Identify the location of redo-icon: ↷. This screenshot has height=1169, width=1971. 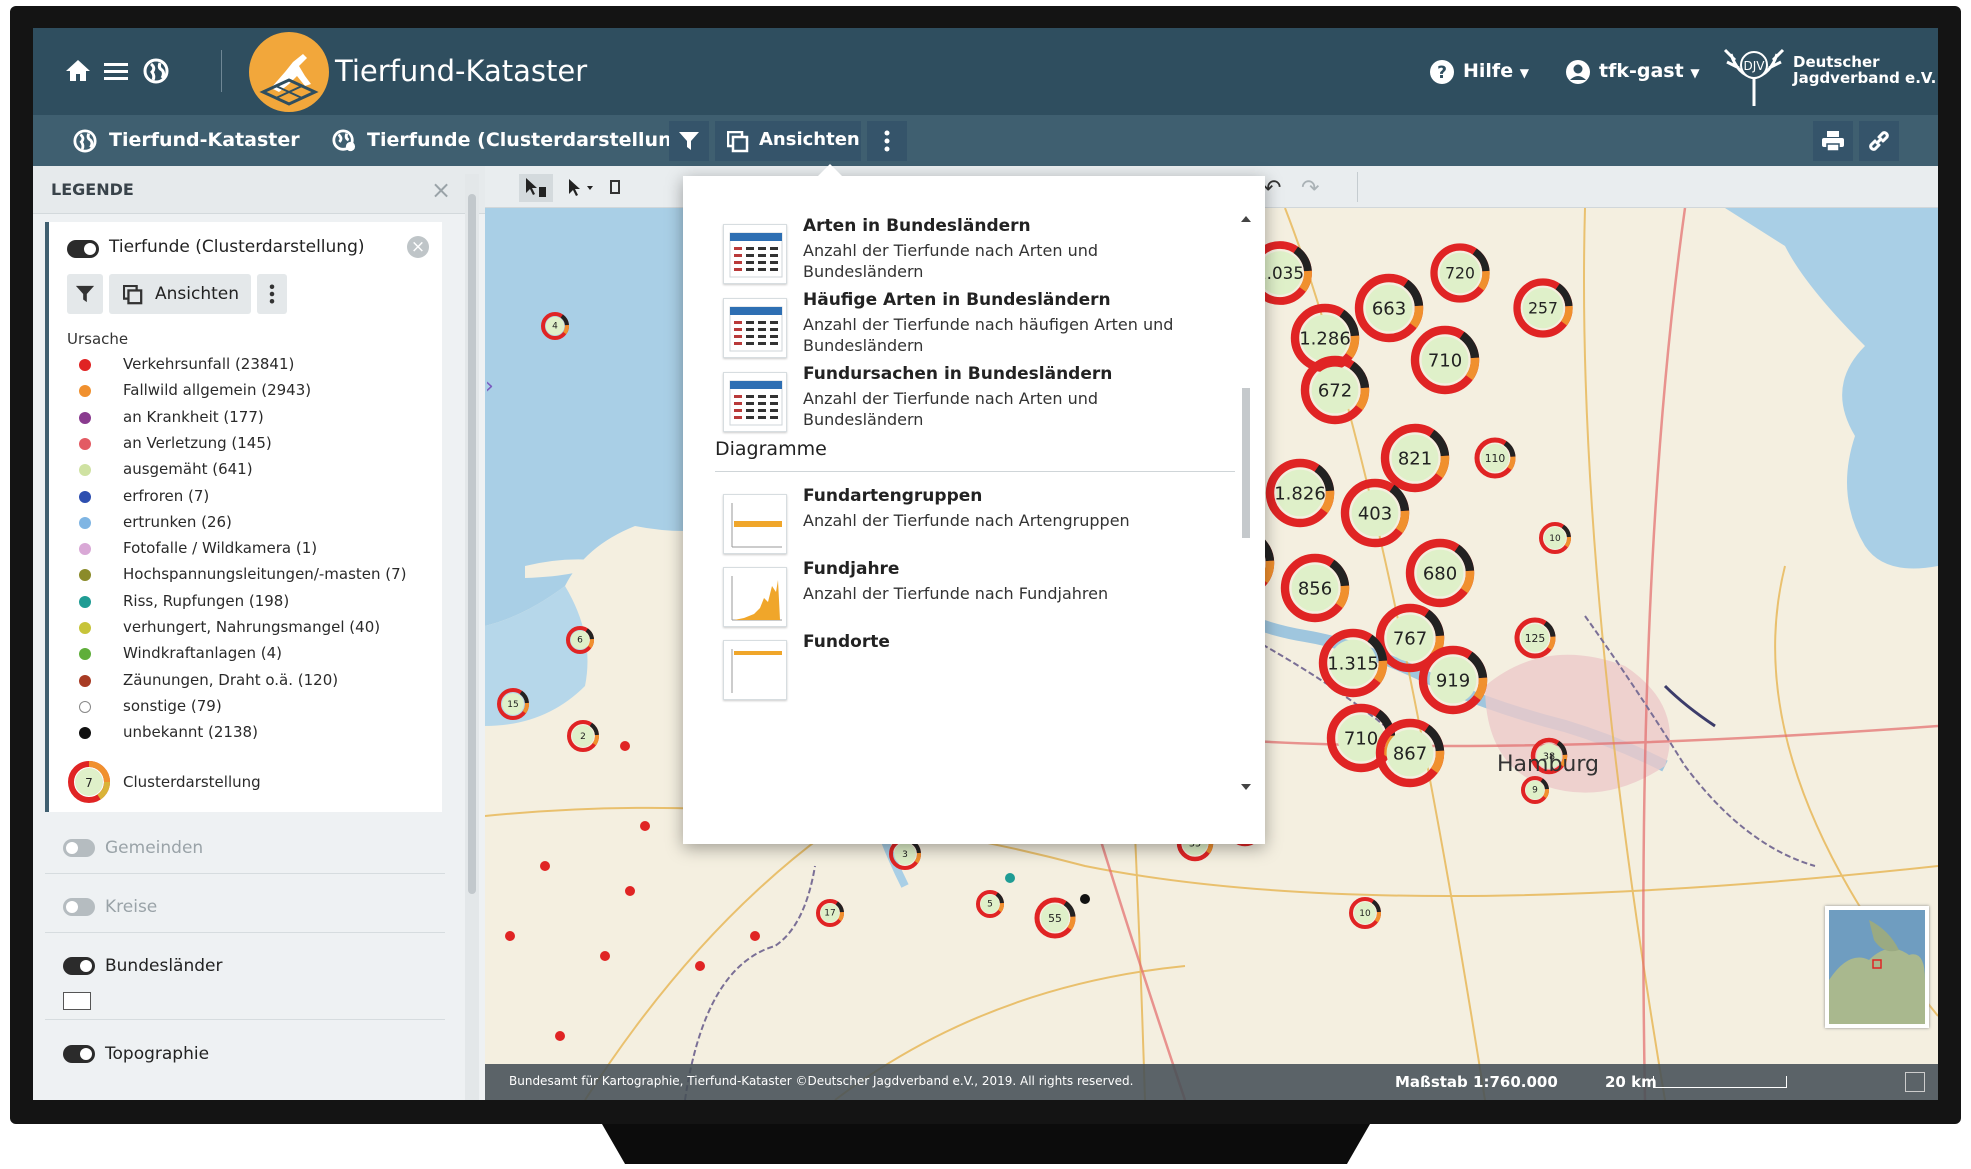
(1310, 188).